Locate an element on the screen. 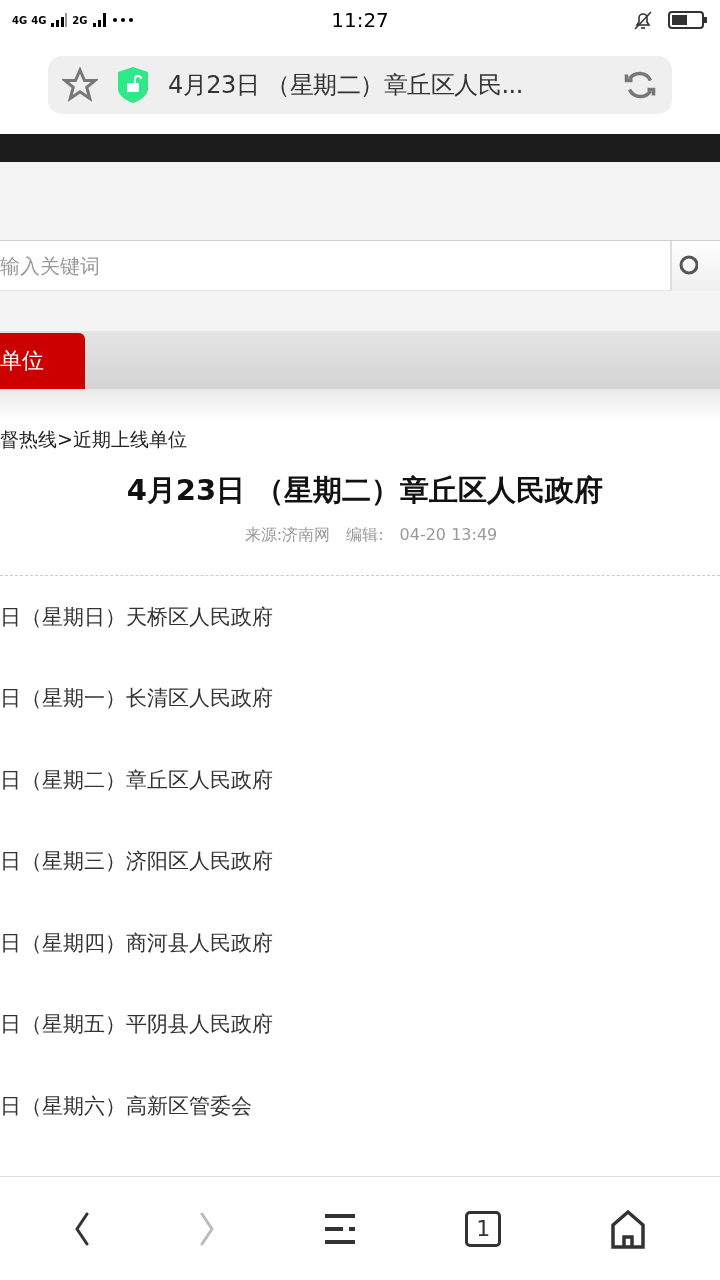 The image size is (720, 1280). back-icon is located at coordinates (82, 1228).